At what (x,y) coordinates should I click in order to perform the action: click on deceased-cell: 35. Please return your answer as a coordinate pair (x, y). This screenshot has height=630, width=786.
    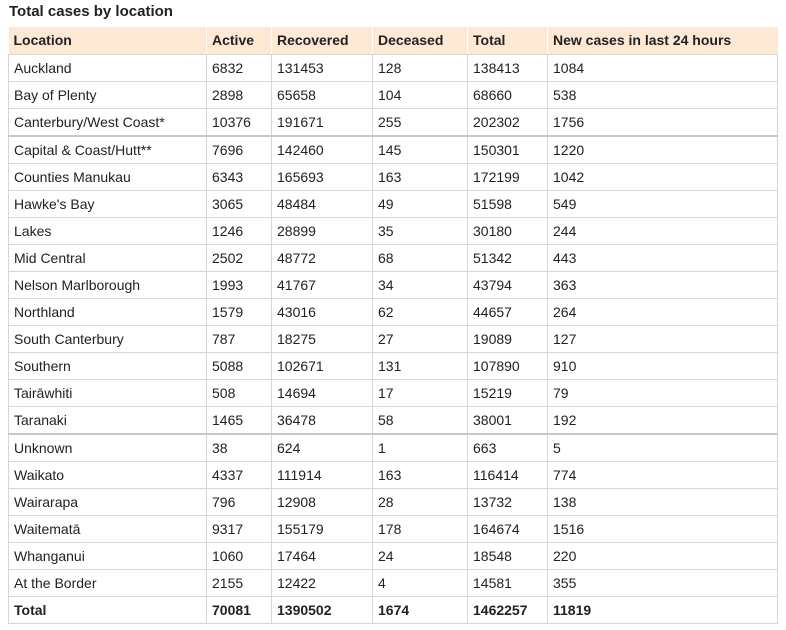
    Looking at the image, I should click on (420, 231).